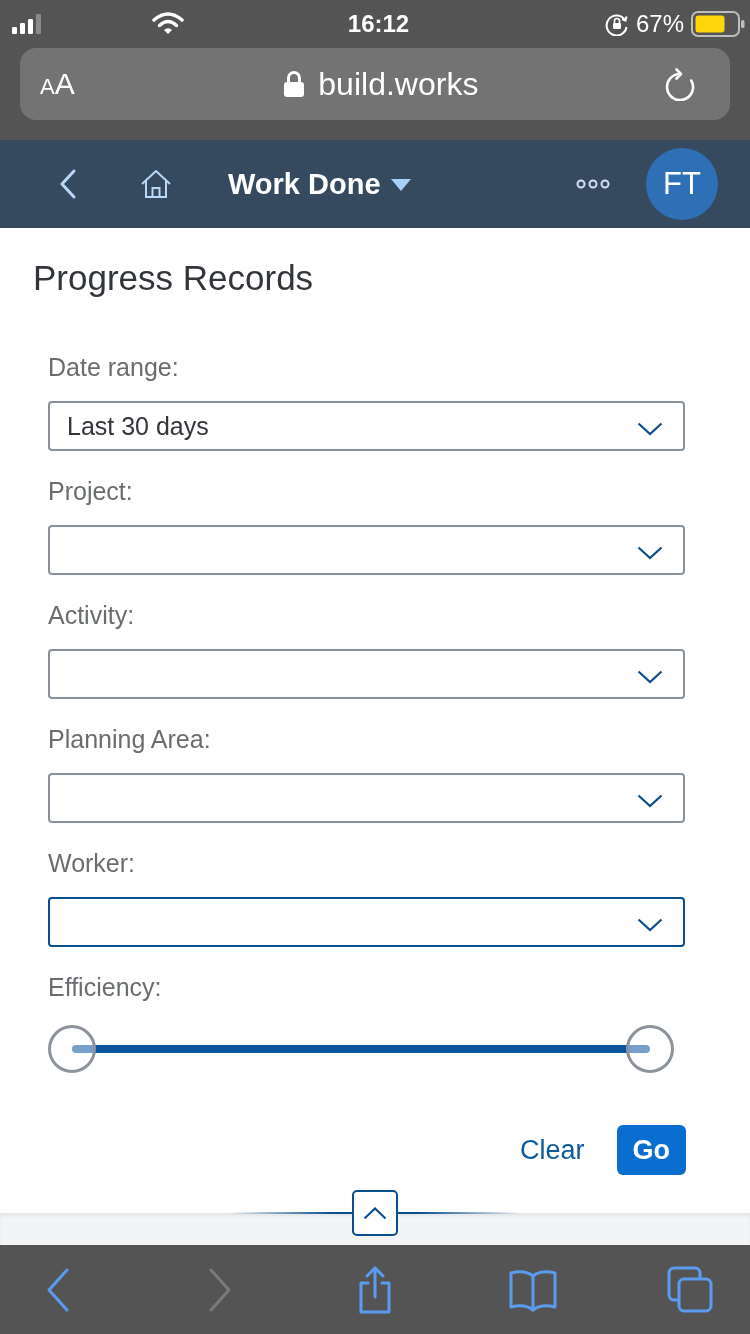  What do you see at coordinates (361, 1049) in the screenshot?
I see `slider-track` at bounding box center [361, 1049].